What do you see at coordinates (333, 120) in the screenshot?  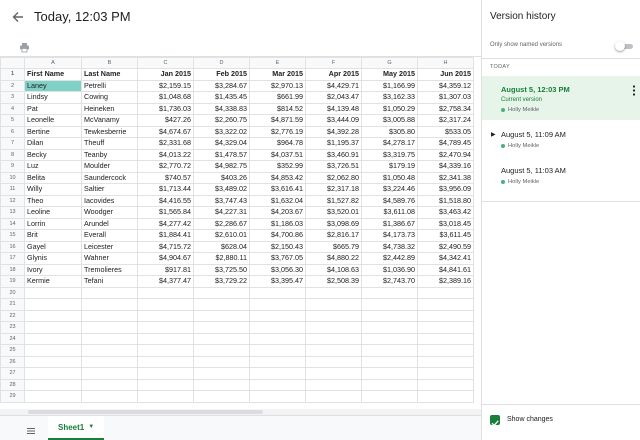 I see `cell: $3,444.09` at bounding box center [333, 120].